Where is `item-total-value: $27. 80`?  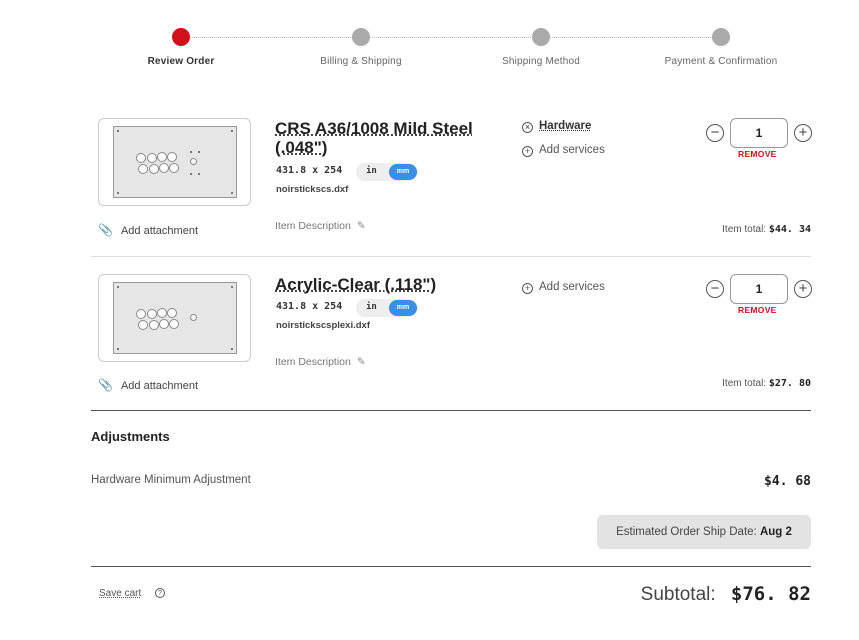
item-total-value: $27. 80 is located at coordinates (789, 383).